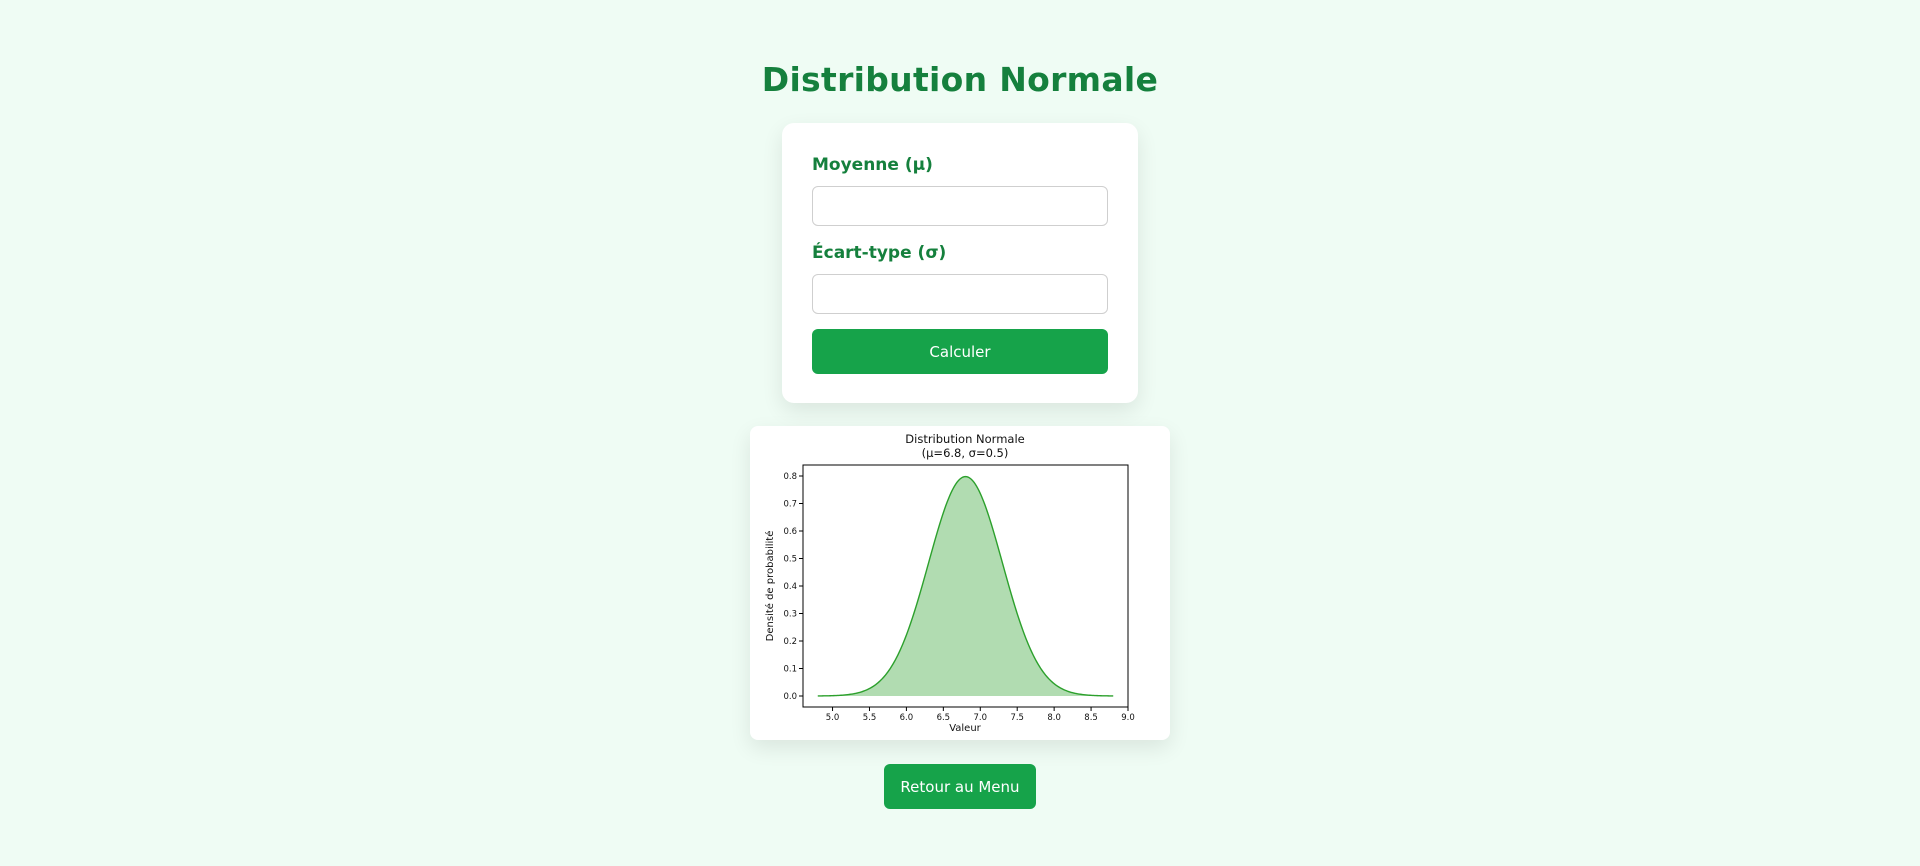  What do you see at coordinates (790, 477) in the screenshot?
I see `y-tick-label: 0.8` at bounding box center [790, 477].